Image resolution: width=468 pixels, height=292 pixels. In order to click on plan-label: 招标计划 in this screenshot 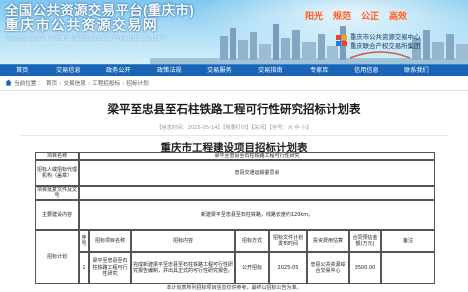, I will do `click(57, 257)`.